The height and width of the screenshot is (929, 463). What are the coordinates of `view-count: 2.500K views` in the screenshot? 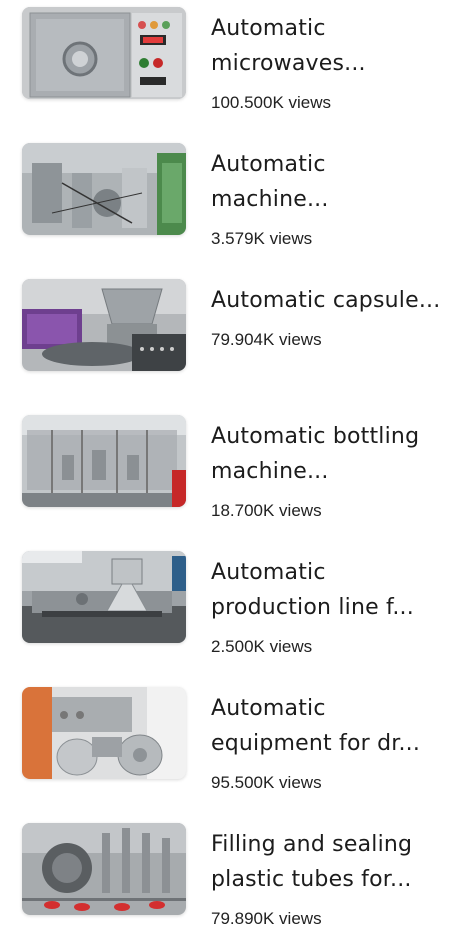 It's located at (262, 646).